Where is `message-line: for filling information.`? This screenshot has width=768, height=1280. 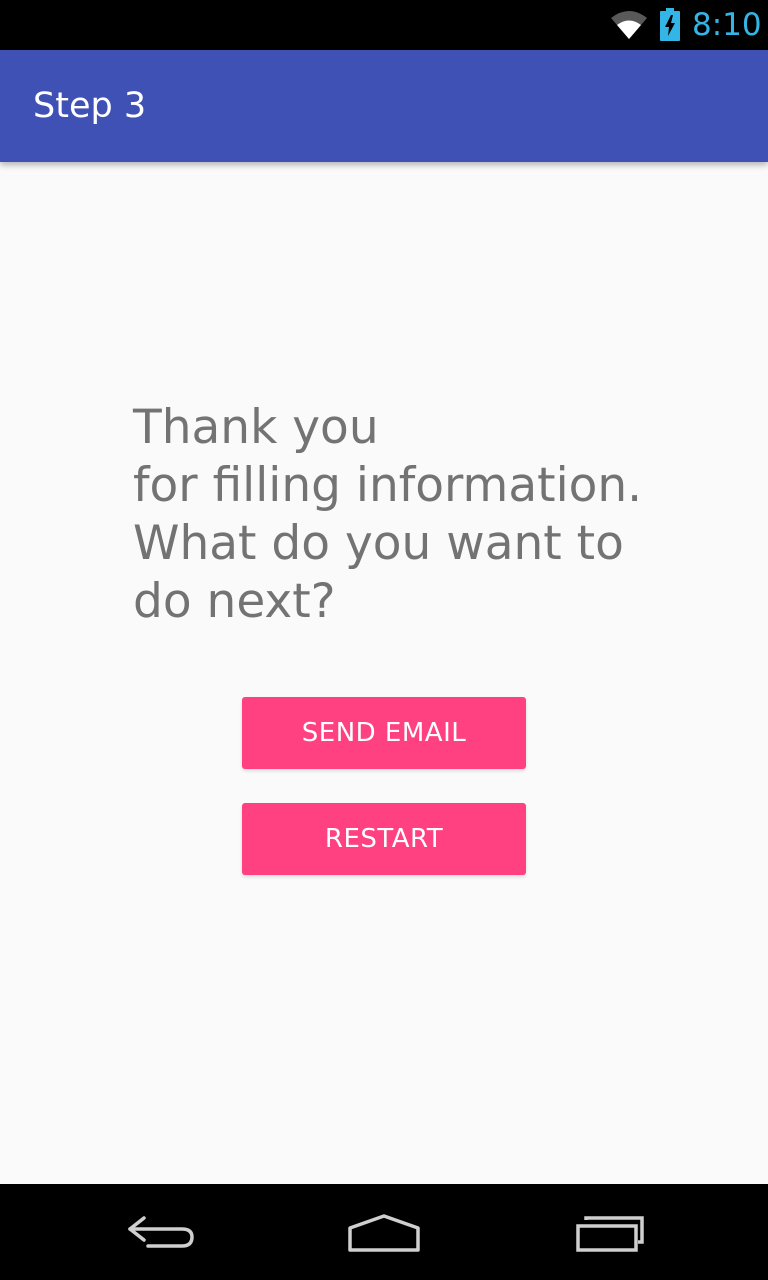 message-line: for filling information. is located at coordinates (388, 485).